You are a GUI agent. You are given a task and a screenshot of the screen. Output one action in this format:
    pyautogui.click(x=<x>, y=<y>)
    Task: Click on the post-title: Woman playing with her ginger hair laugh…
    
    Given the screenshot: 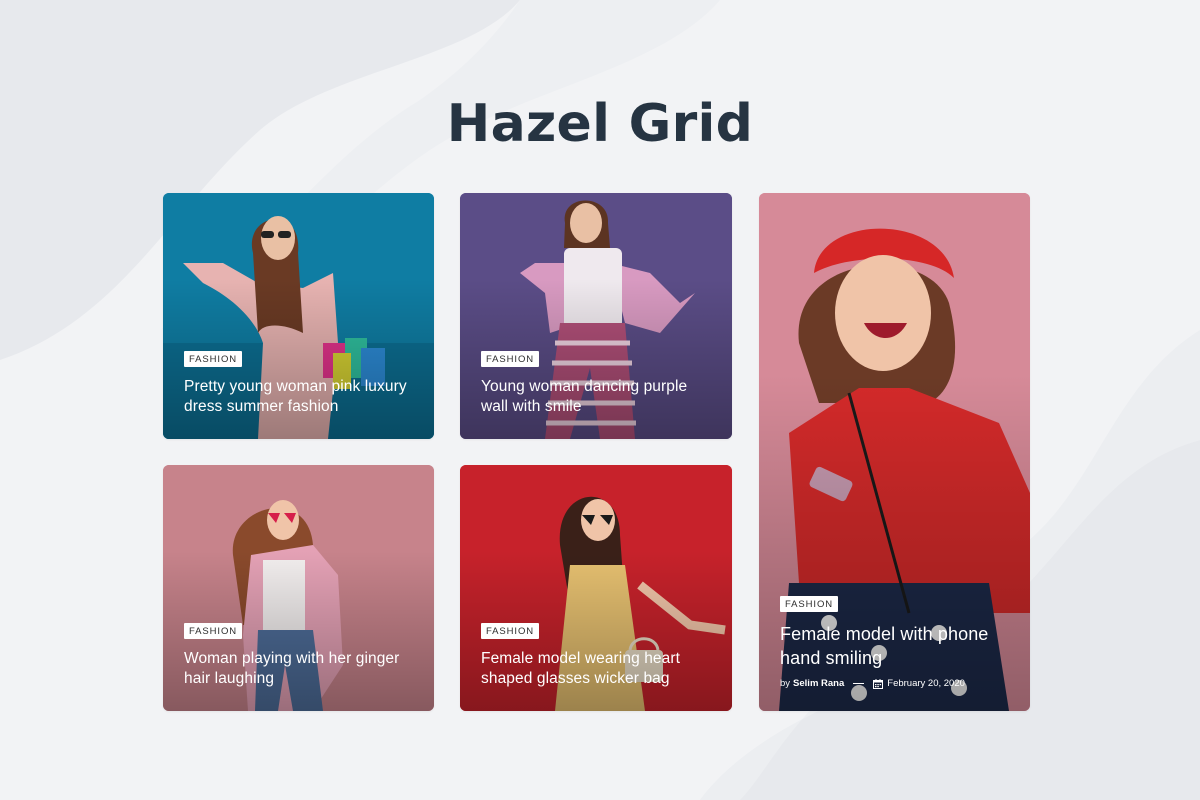 What is the action you would take?
    pyautogui.click(x=300, y=669)
    